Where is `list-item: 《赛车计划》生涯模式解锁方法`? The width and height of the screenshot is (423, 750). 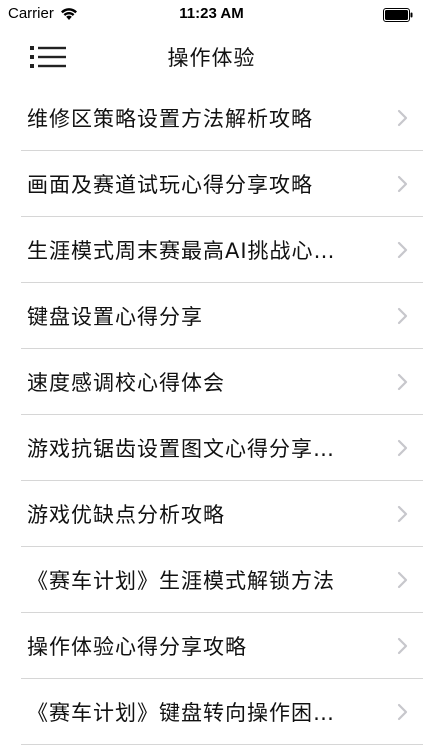 list-item: 《赛车计划》生涯模式解锁方法 is located at coordinates (211, 580).